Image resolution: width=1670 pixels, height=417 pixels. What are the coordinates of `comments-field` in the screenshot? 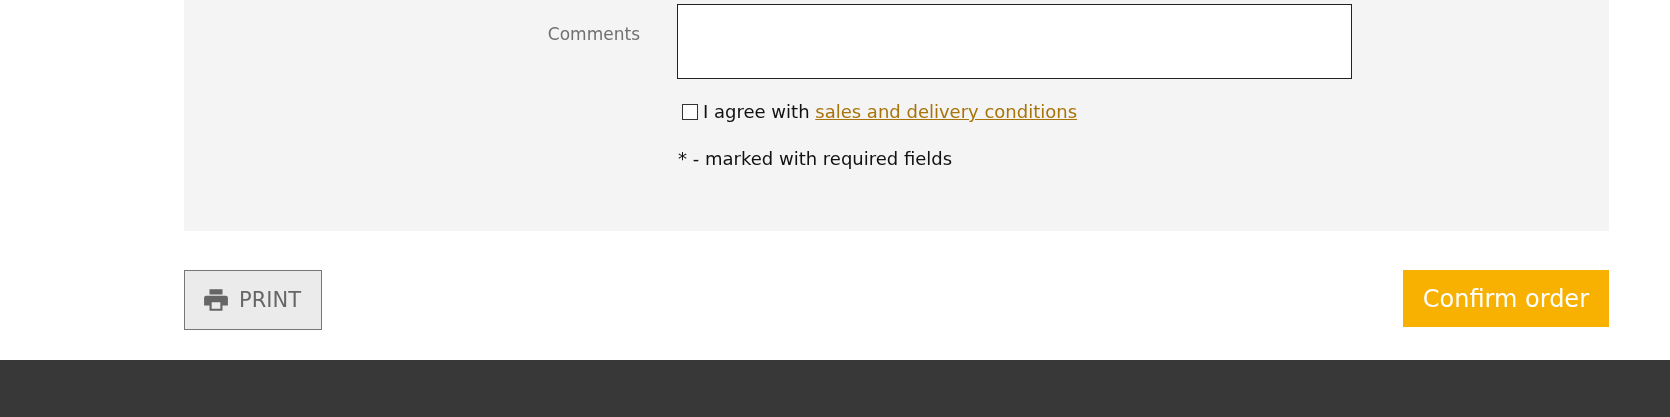 It's located at (1014, 41).